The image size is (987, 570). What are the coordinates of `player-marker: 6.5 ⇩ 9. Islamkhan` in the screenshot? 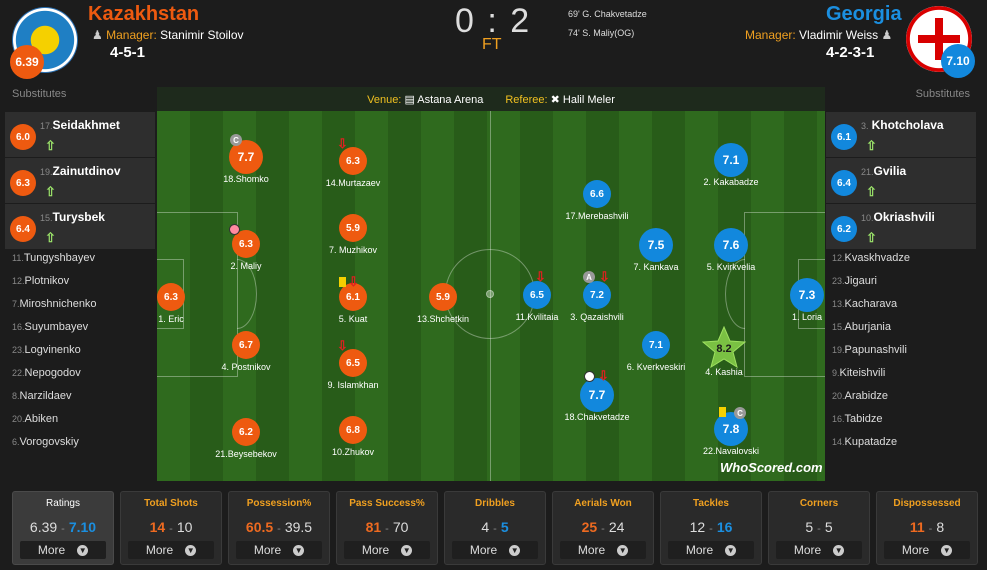 It's located at (352, 364).